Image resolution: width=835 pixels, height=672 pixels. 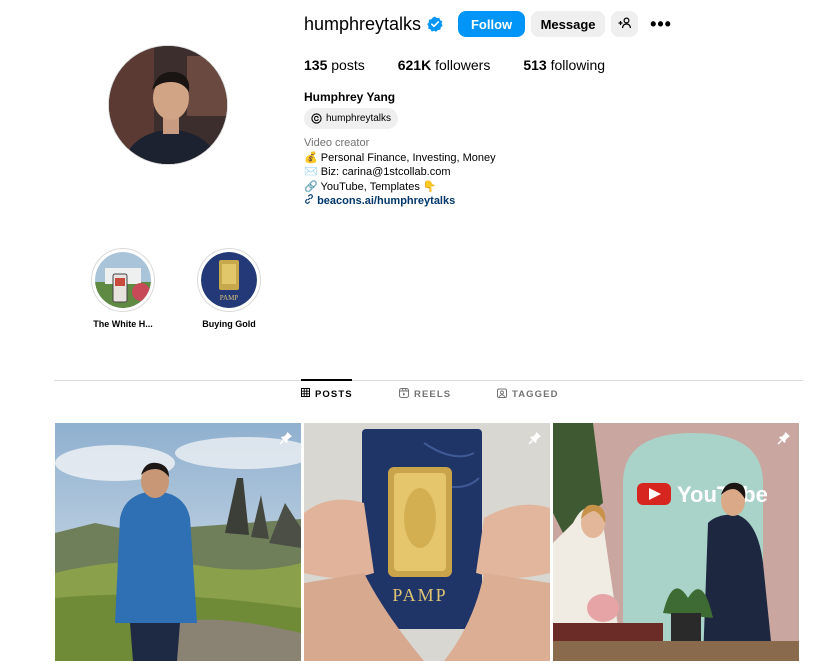 I want to click on verified-badge-icon, so click(x=435, y=24).